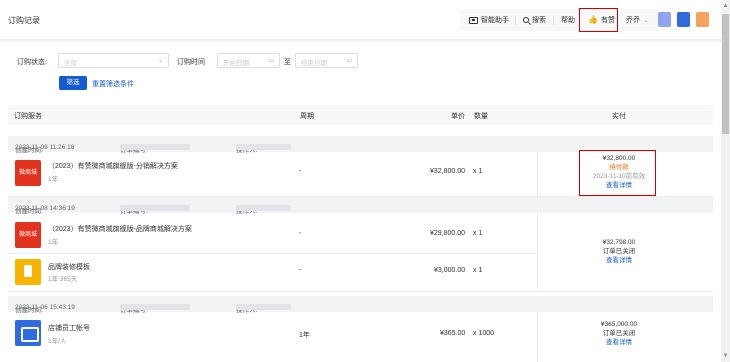 This screenshot has width=730, height=362. What do you see at coordinates (57, 341) in the screenshot?
I see `product-duration: 1年/人` at bounding box center [57, 341].